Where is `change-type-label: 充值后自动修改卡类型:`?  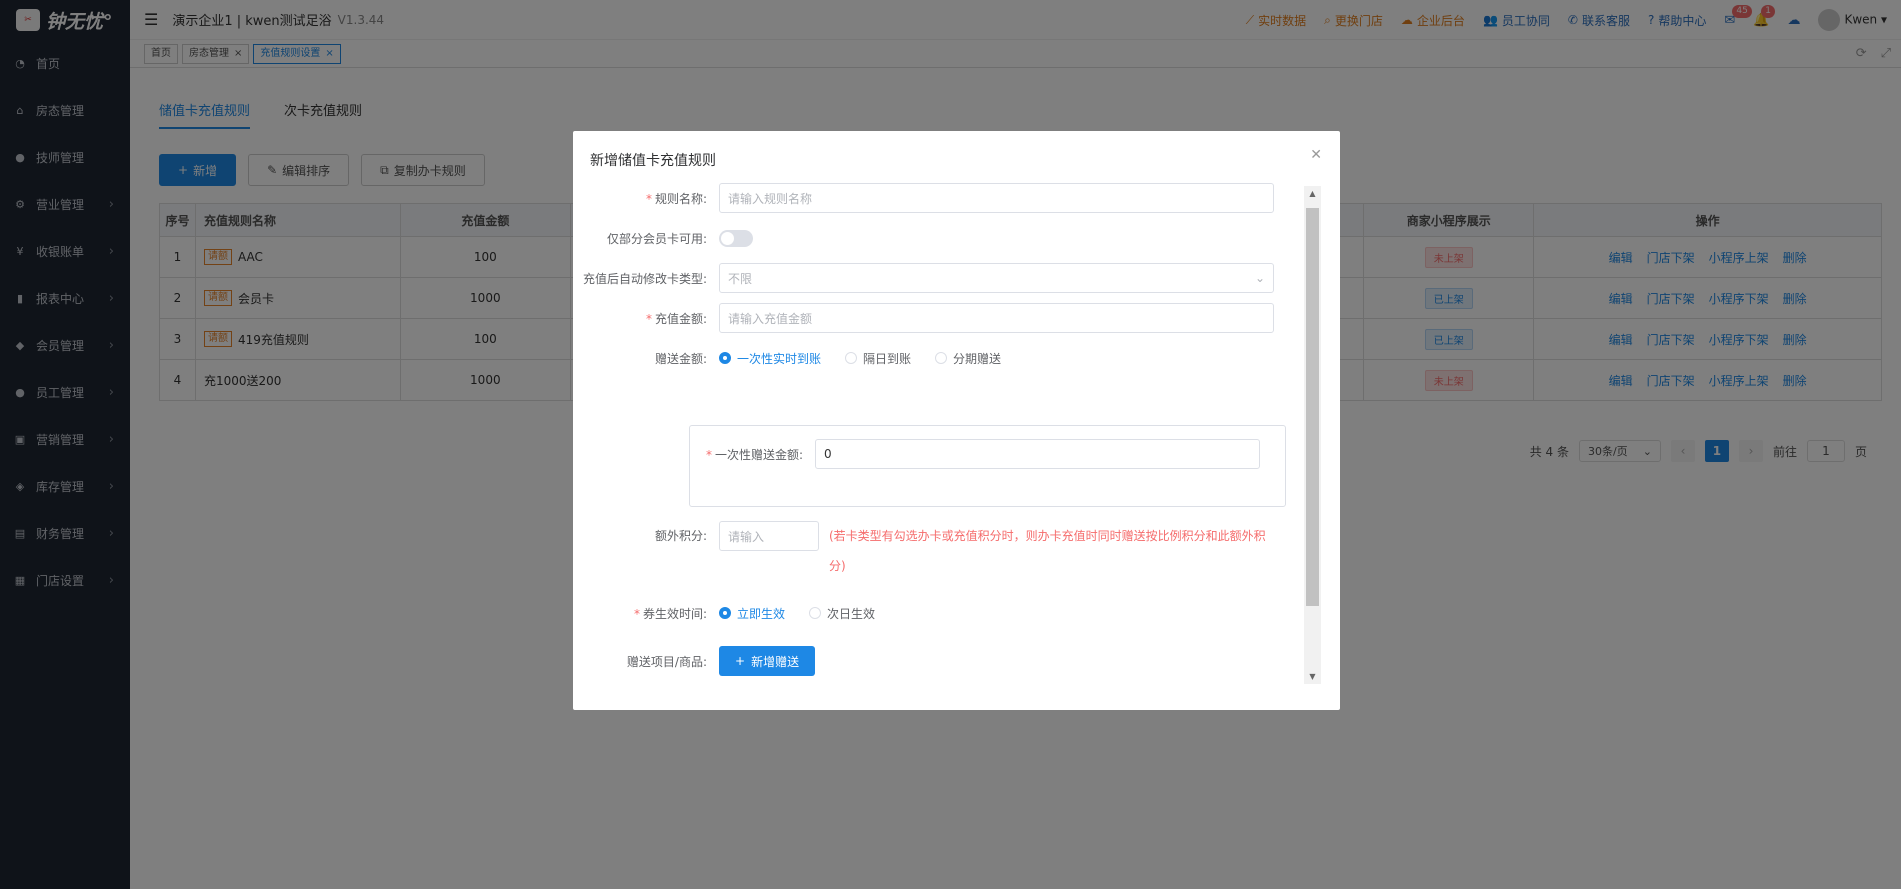 change-type-label: 充值后自动修改卡类型: is located at coordinates (644, 278).